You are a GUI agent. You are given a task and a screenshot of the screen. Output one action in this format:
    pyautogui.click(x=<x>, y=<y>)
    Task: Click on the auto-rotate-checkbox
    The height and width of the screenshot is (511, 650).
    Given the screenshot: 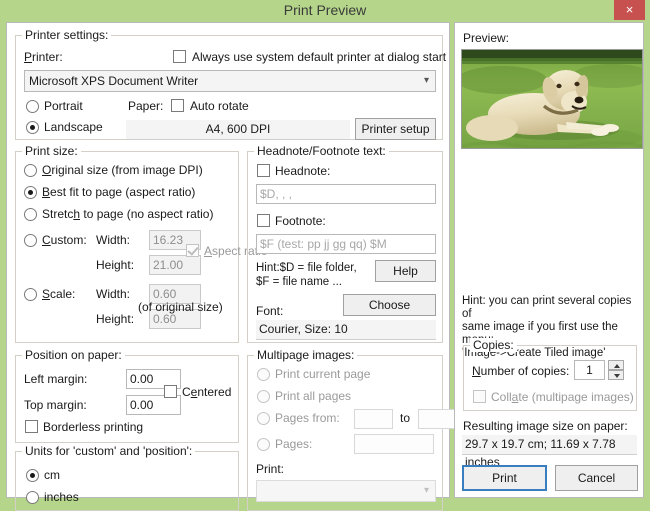 What is the action you would take?
    pyautogui.click(x=177, y=105)
    